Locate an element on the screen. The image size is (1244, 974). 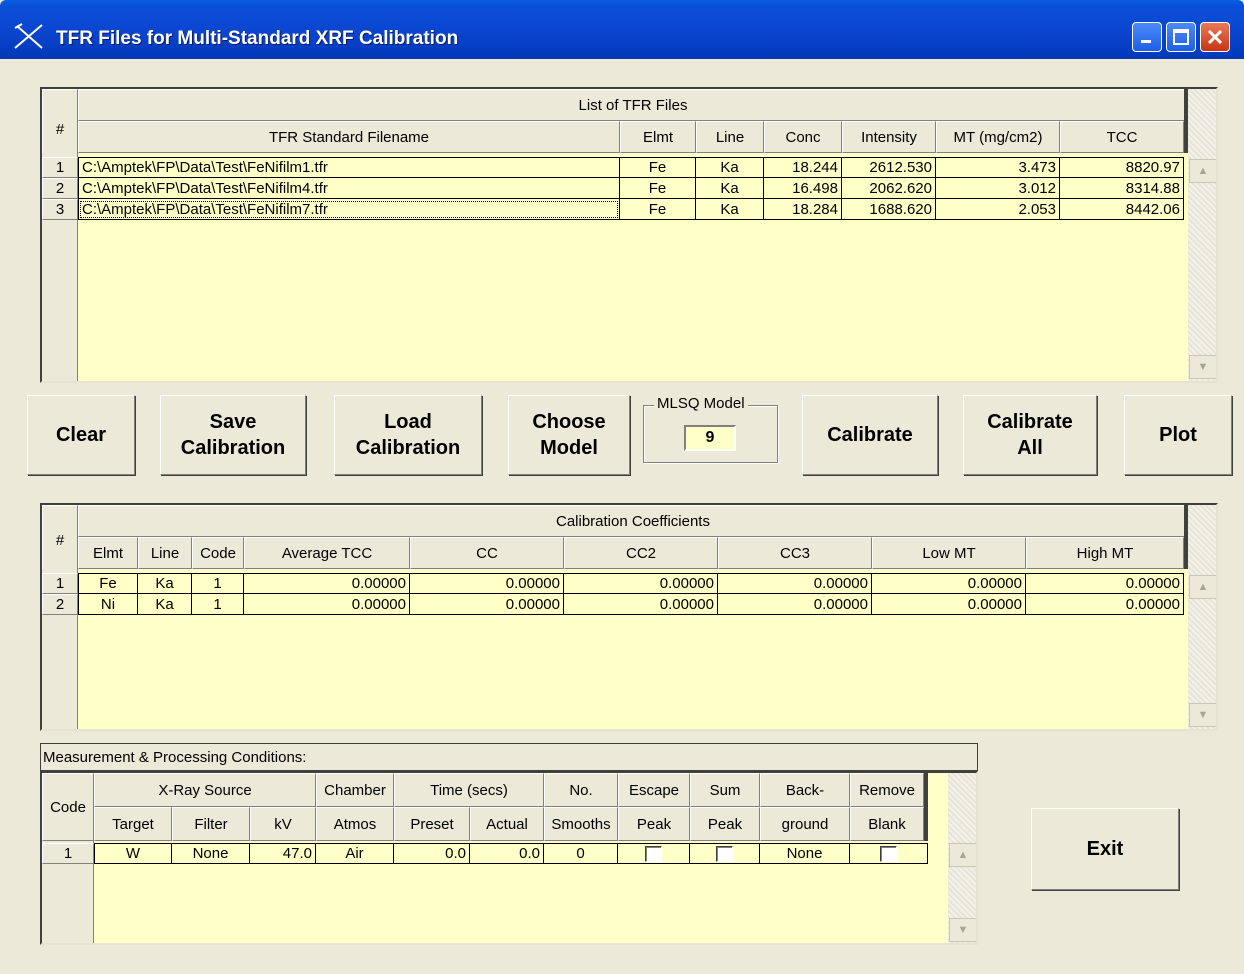
col-atmos: Atmos is located at coordinates (355, 824).